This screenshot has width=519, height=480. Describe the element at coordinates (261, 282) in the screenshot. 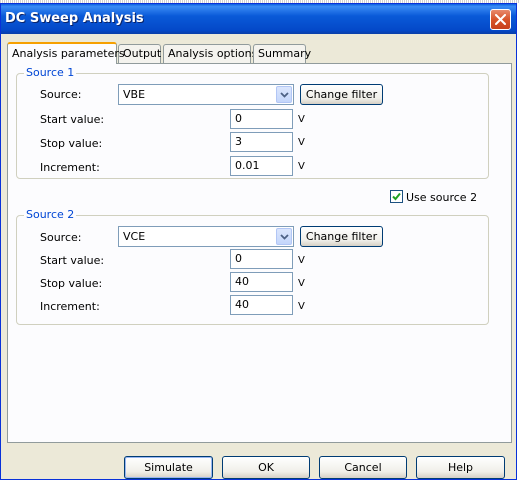

I see `source2-stop-input: 40` at that location.